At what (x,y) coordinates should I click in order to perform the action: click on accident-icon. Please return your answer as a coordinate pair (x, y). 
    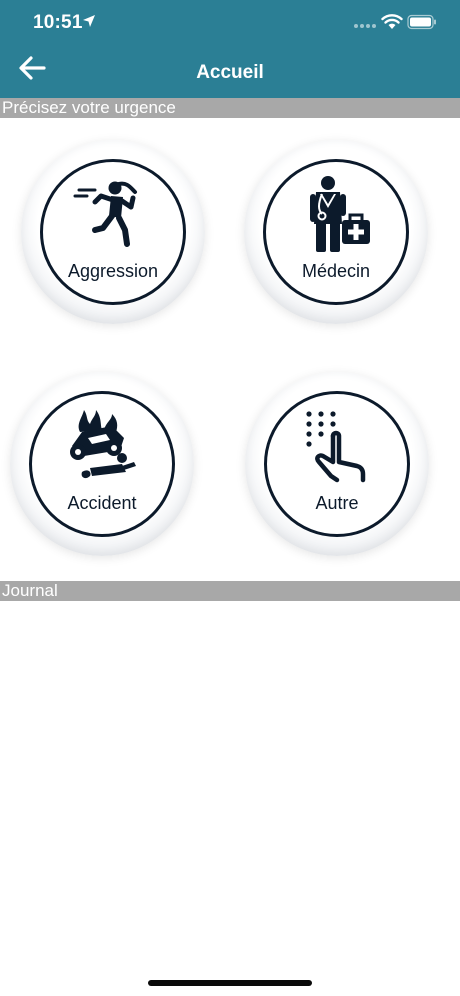
    Looking at the image, I should click on (103, 444).